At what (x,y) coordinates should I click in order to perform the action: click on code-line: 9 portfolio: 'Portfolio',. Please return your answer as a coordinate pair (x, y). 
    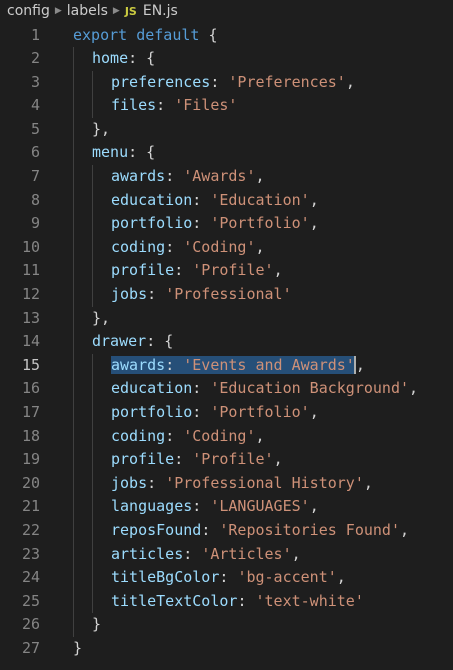
    Looking at the image, I should click on (226, 224).